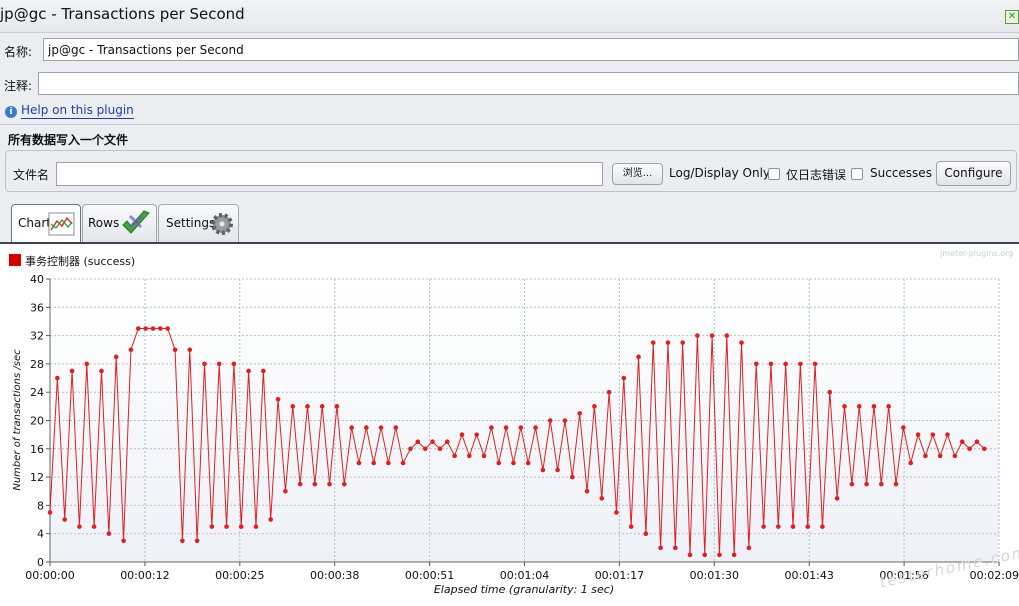 This screenshot has height=606, width=1019. Describe the element at coordinates (1012, 17) in the screenshot. I see `close-icon: ✕` at that location.